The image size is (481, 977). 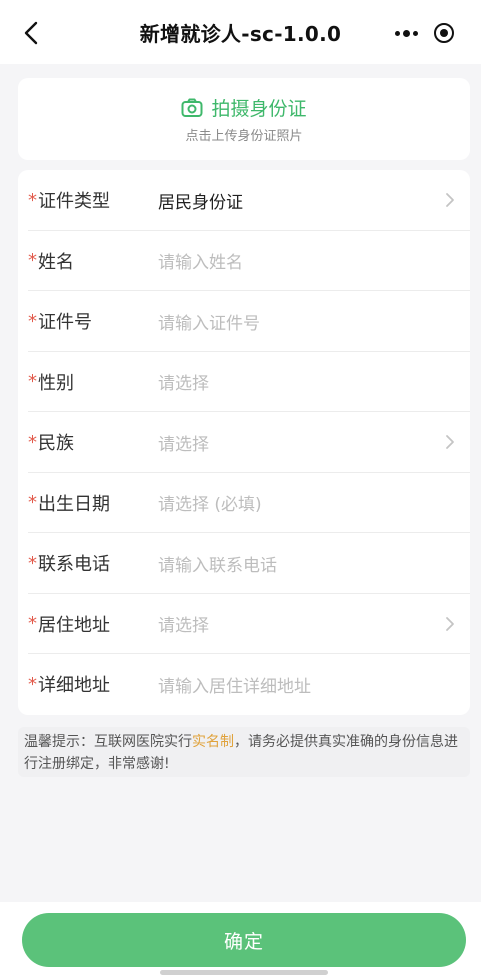 I want to click on address-select: 请选择, so click(x=183, y=623).